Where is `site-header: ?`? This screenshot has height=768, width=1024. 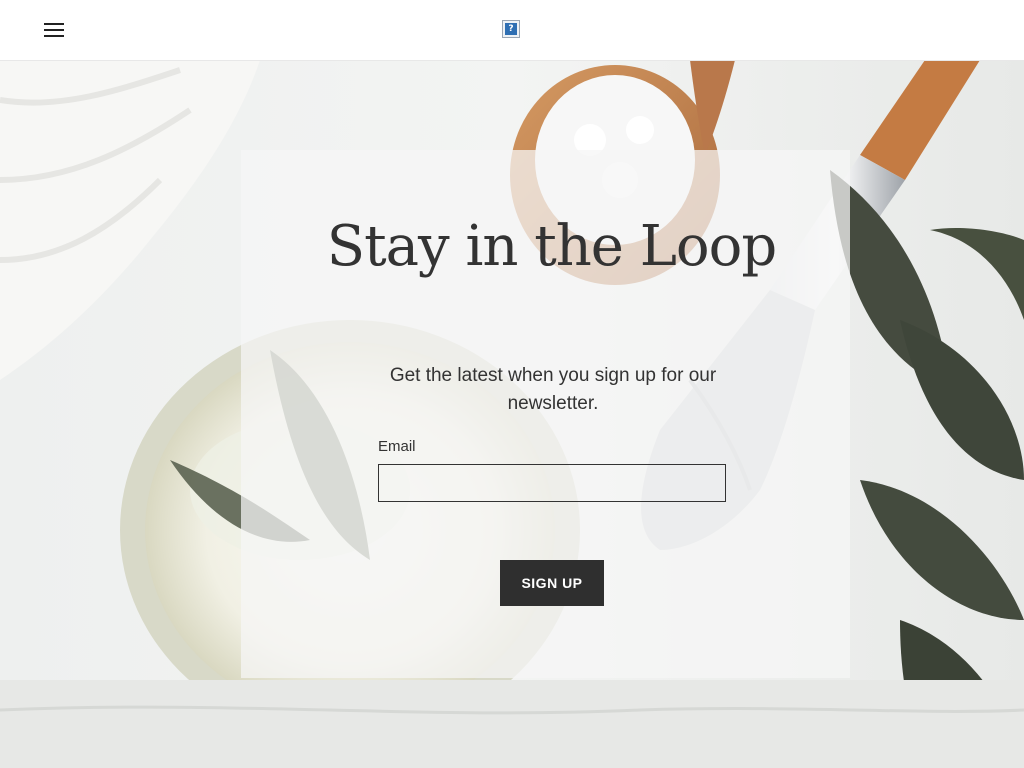 site-header: ? is located at coordinates (512, 30).